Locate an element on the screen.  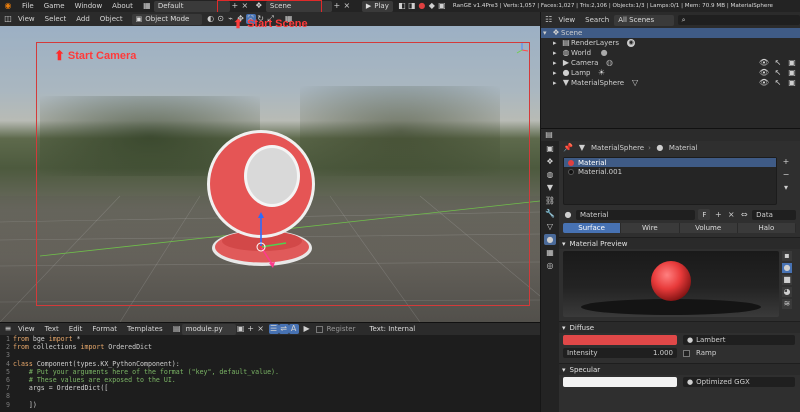
ramp-checkbox is located at coordinates (686, 353).